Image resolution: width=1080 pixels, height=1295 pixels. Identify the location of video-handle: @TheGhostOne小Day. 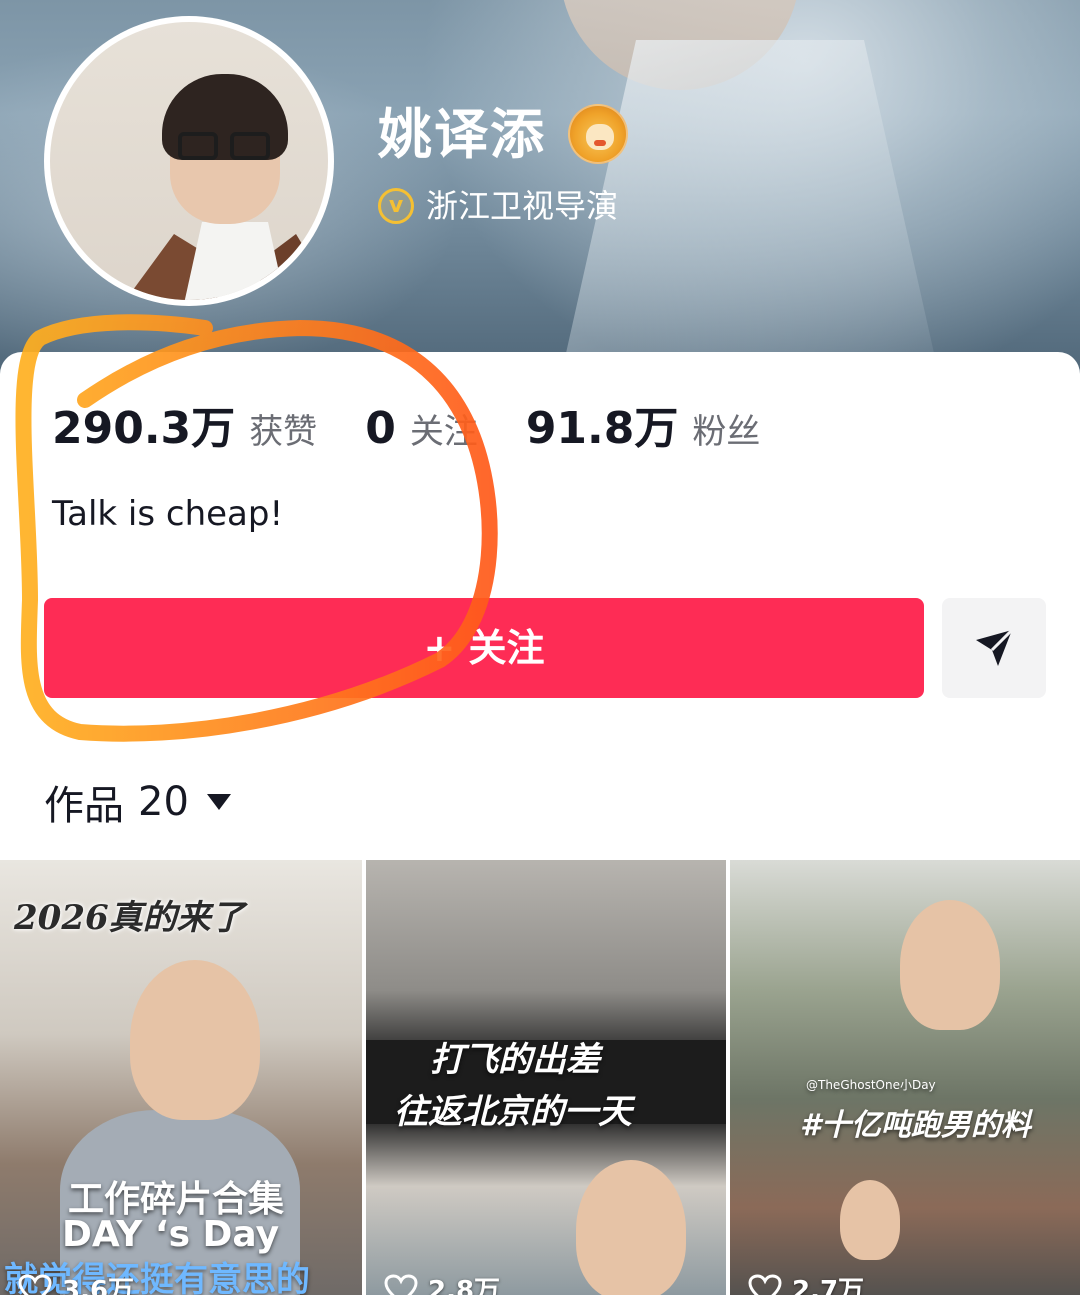
(871, 1085).